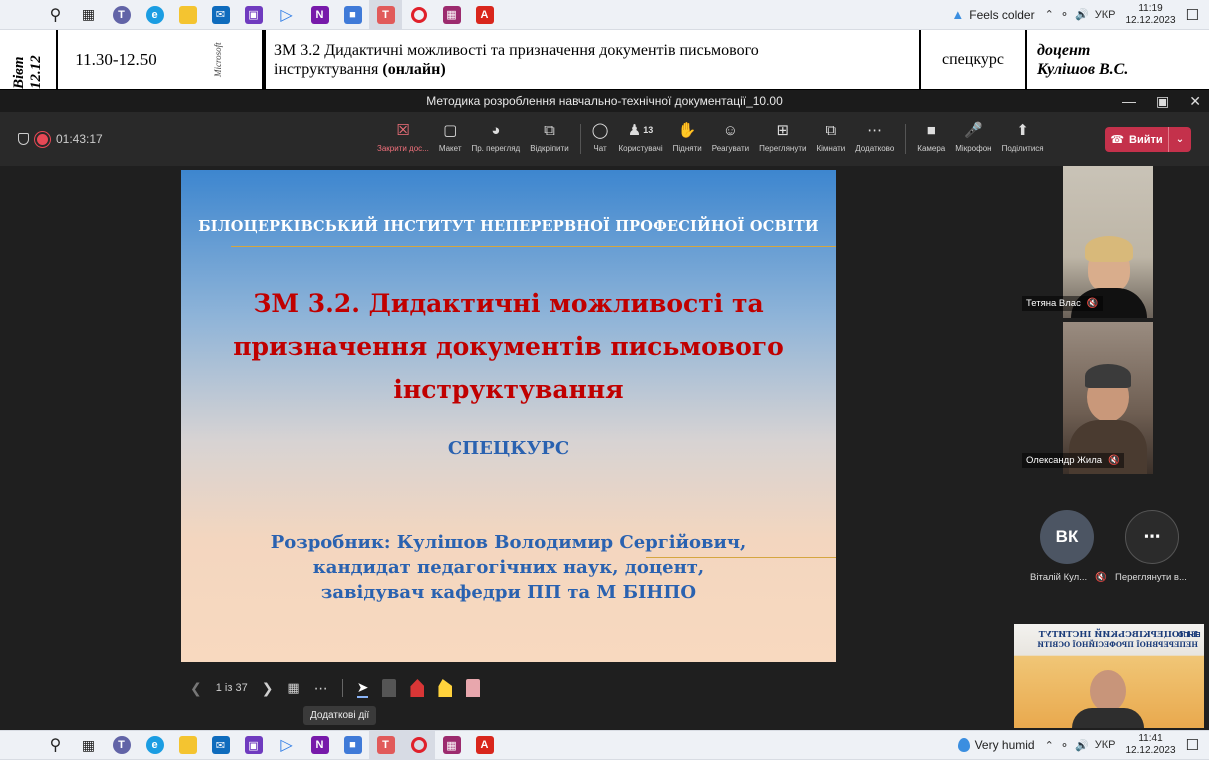 This screenshot has height=760, width=1209. Describe the element at coordinates (508, 592) in the screenshot. I see `slide-author-line3: завідувач кафедри ПП та М БІНПО` at that location.